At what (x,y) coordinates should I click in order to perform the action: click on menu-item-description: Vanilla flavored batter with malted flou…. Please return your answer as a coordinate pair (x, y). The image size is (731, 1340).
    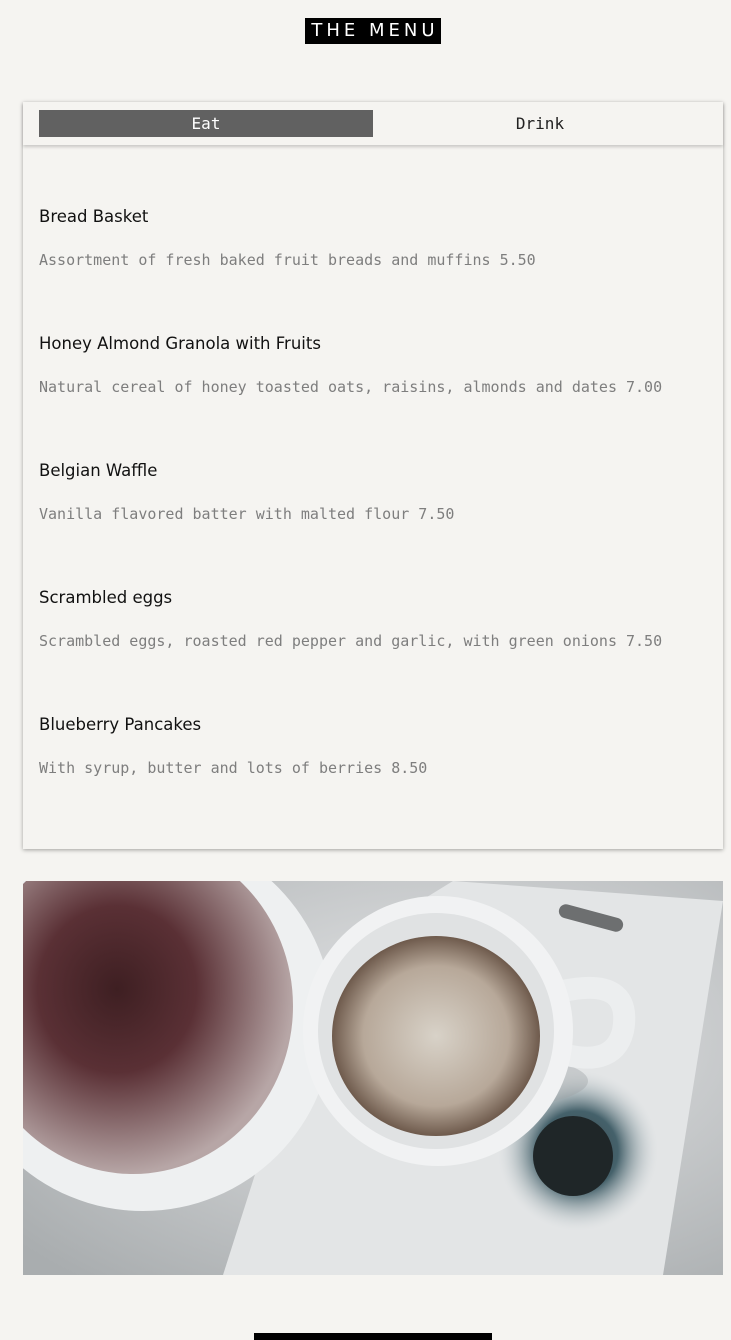
    Looking at the image, I should click on (247, 514).